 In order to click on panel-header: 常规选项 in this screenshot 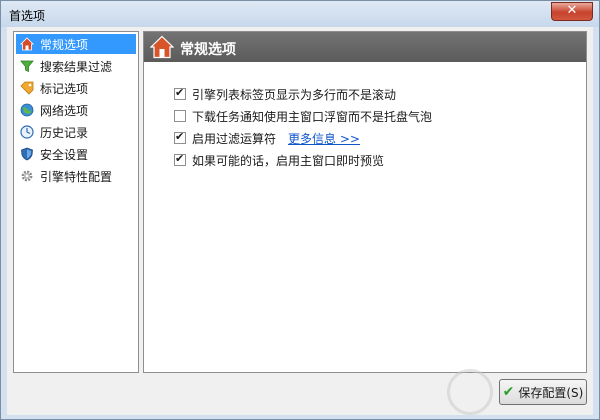, I will do `click(365, 47)`.